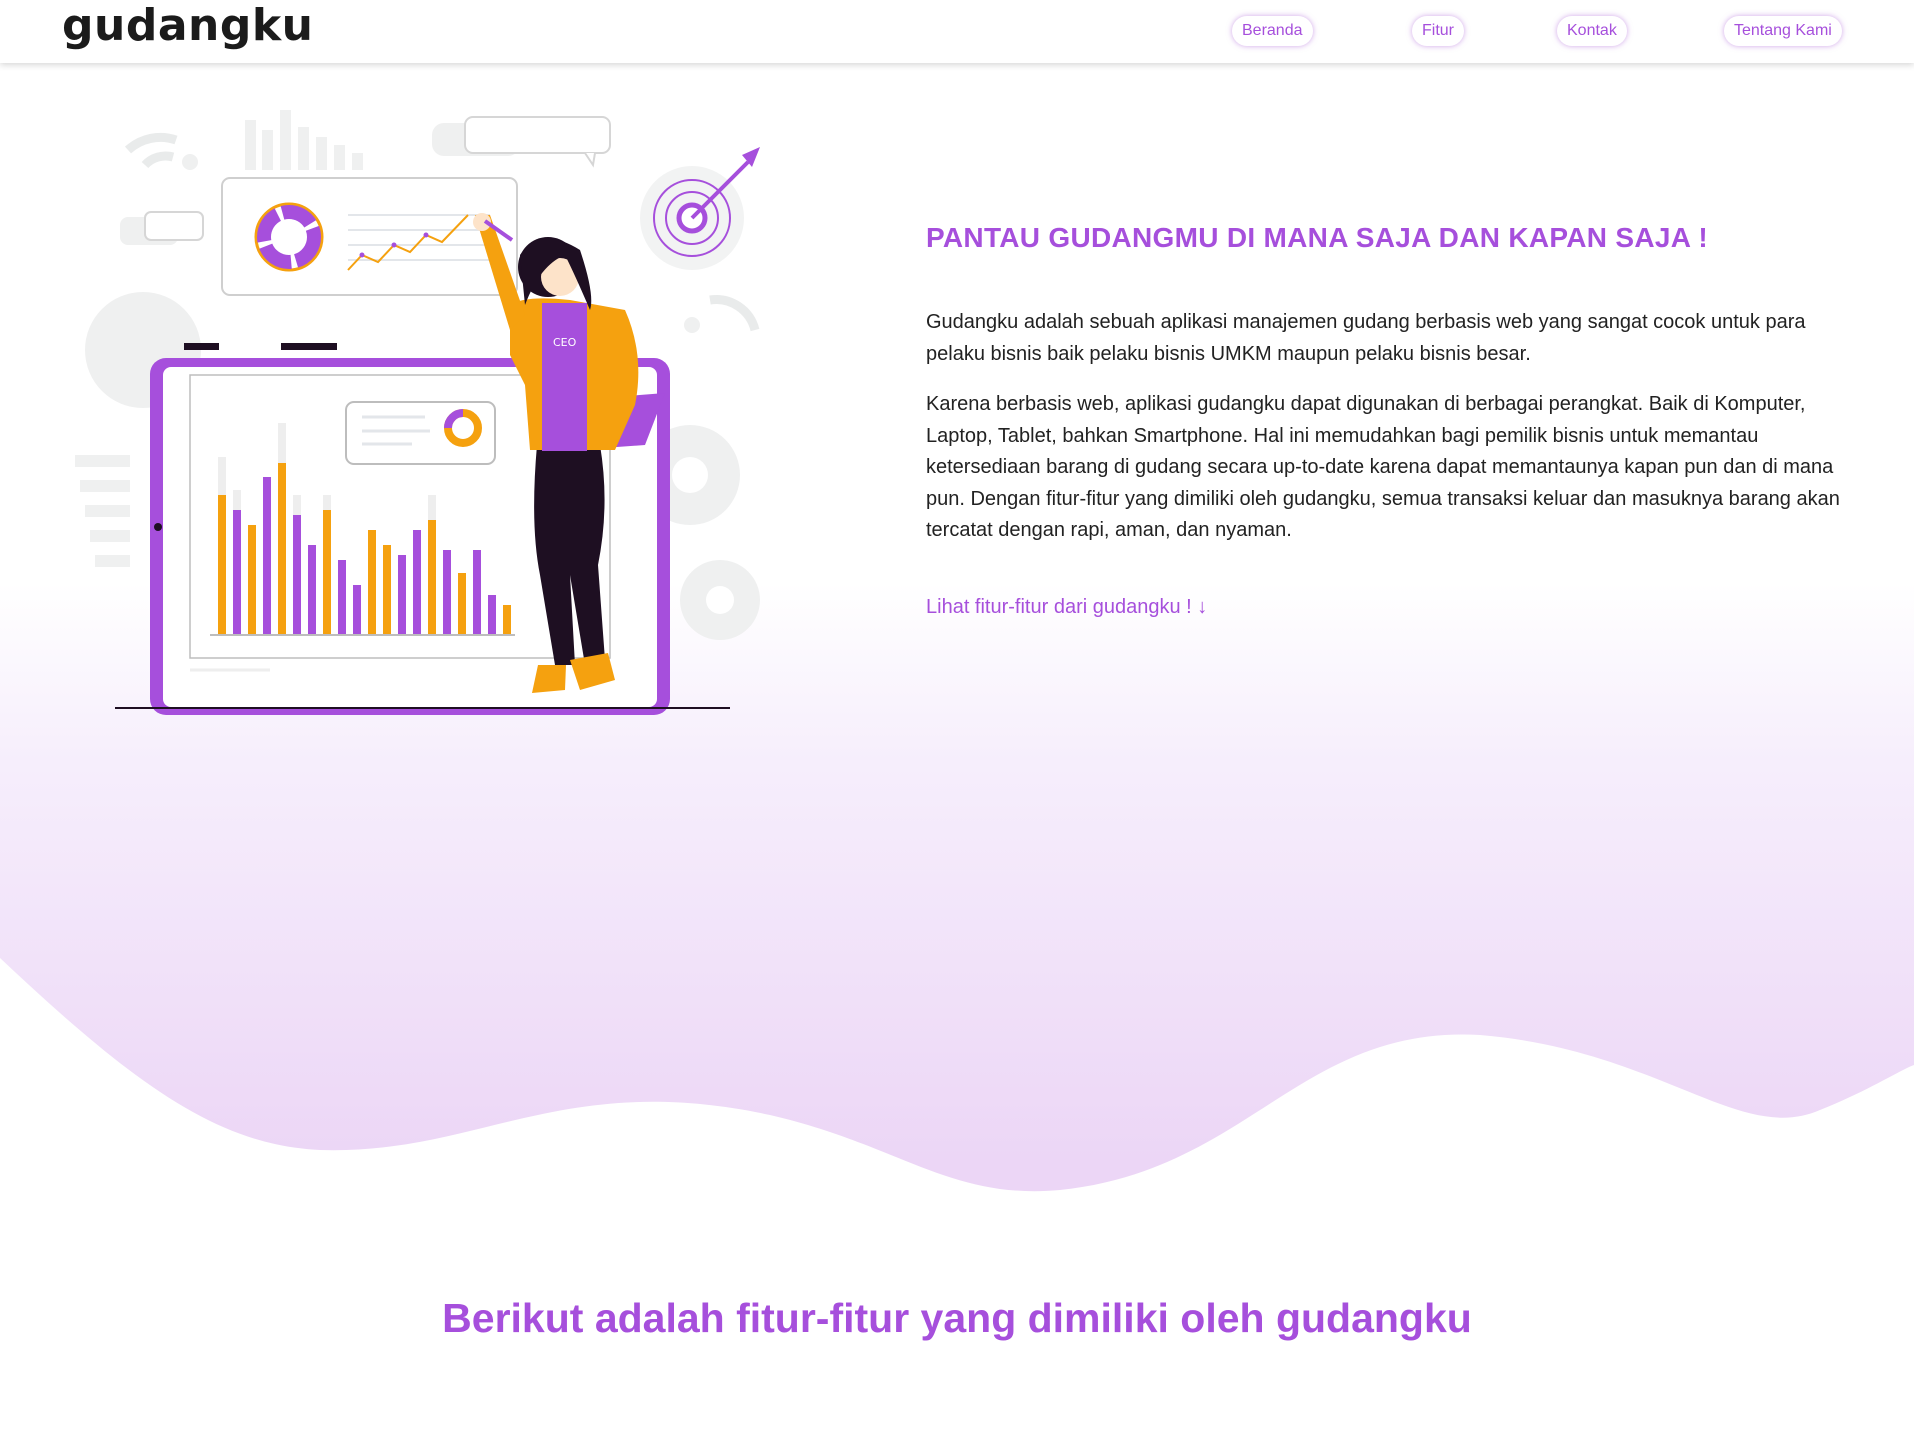  What do you see at coordinates (1272, 31) in the screenshot?
I see `nav-beranda: Beranda` at bounding box center [1272, 31].